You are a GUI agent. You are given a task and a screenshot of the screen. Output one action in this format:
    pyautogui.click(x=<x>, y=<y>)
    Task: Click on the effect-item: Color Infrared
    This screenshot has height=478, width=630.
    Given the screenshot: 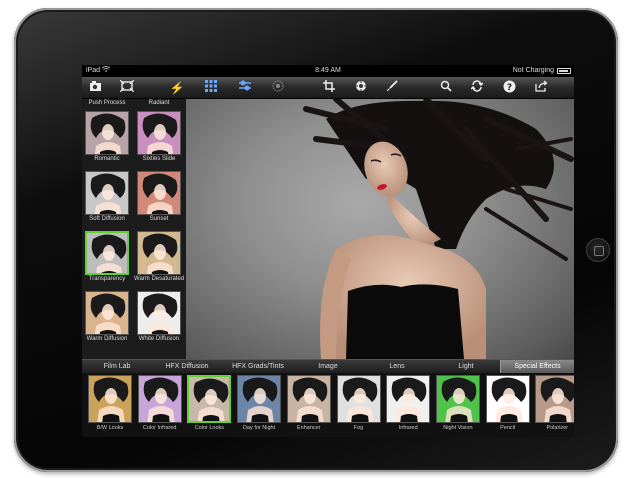 What is the action you would take?
    pyautogui.click(x=160, y=405)
    